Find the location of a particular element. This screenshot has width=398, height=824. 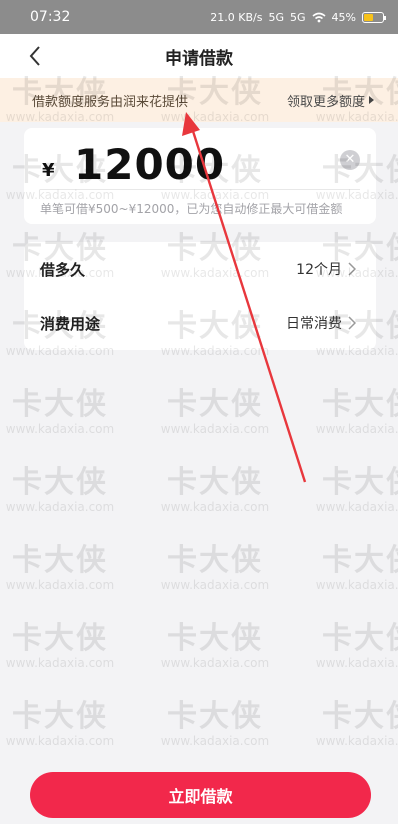

wifi-icon is located at coordinates (319, 17).